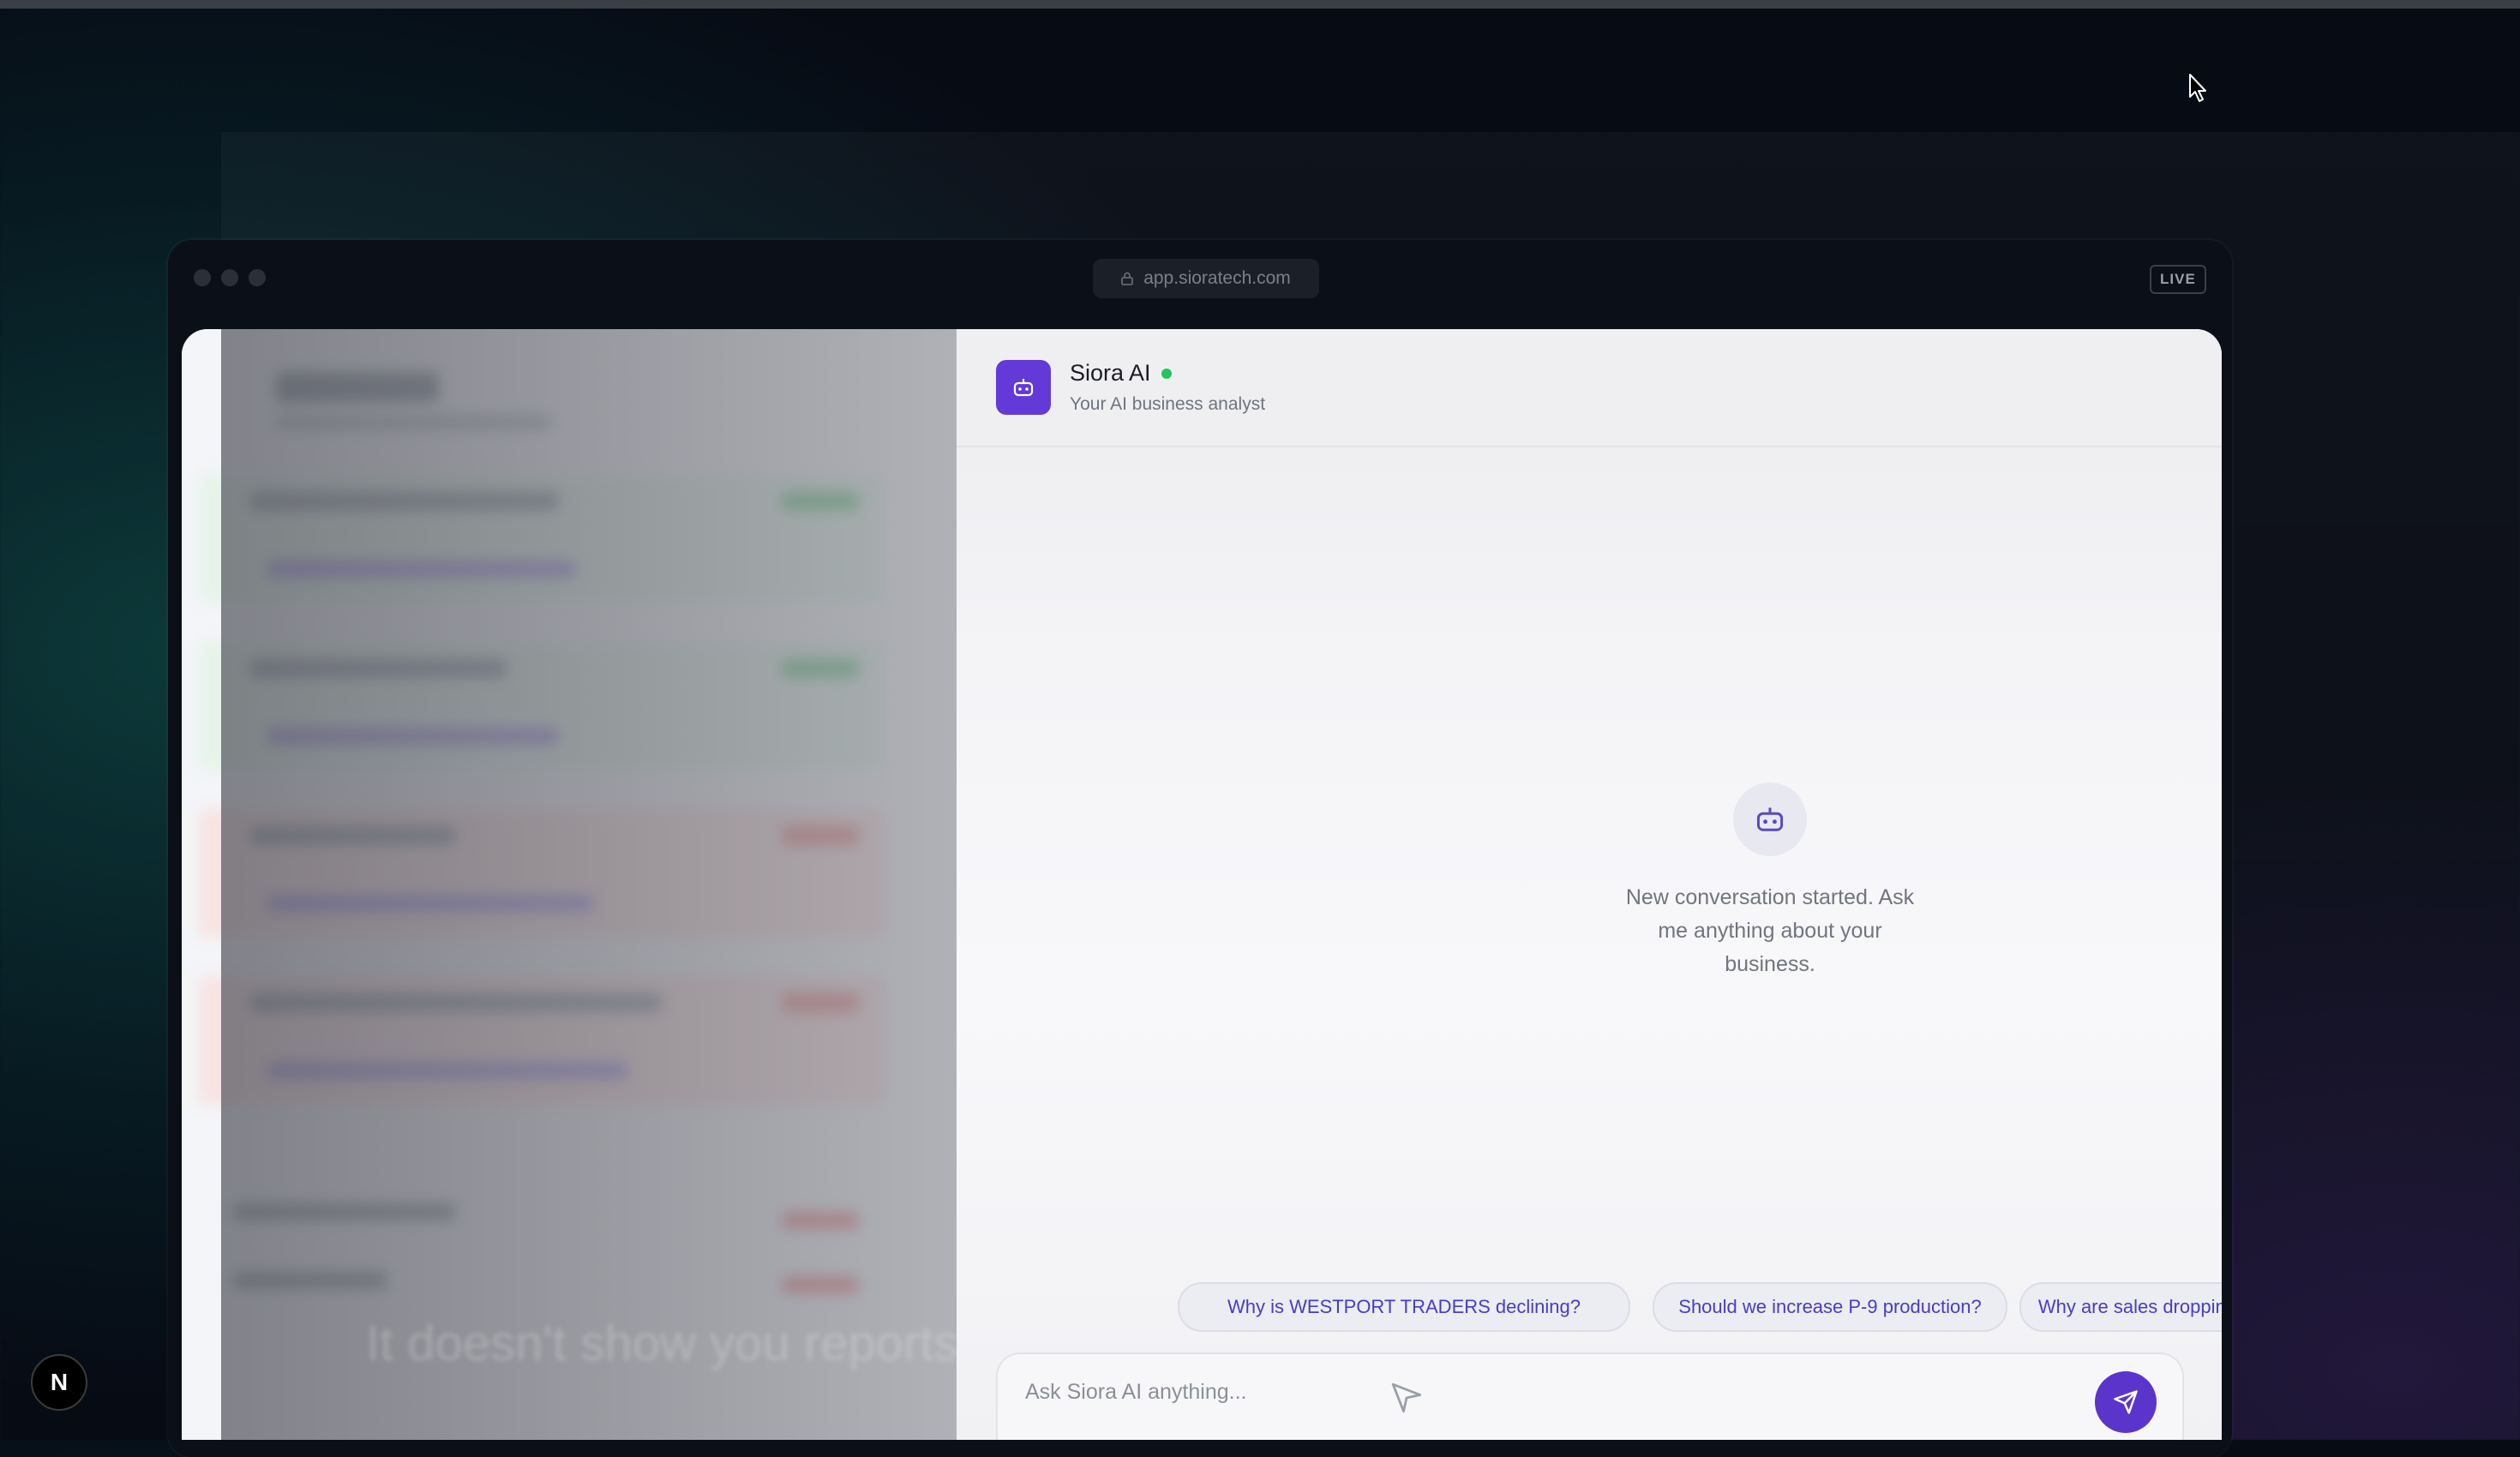 This screenshot has height=1457, width=2520. Describe the element at coordinates (1217, 278) in the screenshot. I see `url-text: app.sioratech.com` at that location.